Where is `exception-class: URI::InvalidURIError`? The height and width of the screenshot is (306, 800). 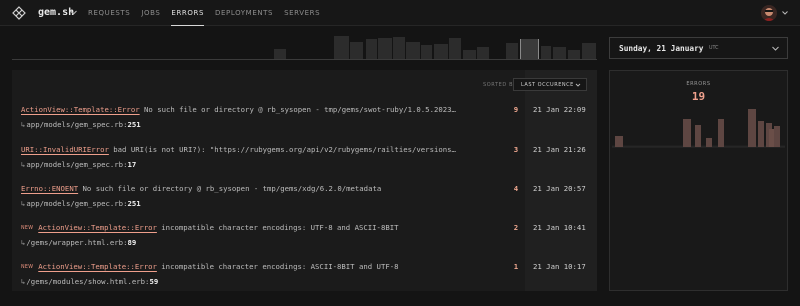
exception-class: URI::InvalidURIError is located at coordinates (65, 149).